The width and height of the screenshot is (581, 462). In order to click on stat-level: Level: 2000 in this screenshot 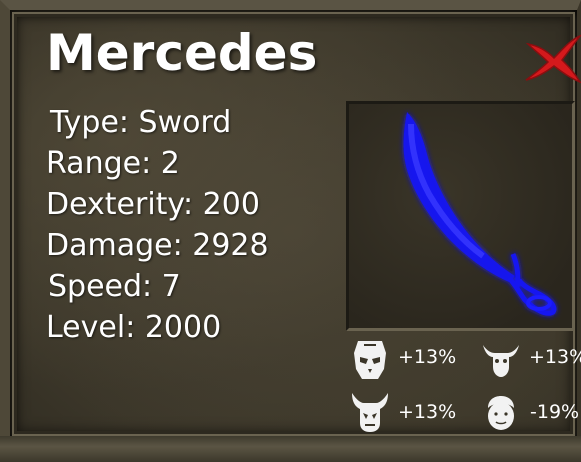, I will do `click(134, 327)`.